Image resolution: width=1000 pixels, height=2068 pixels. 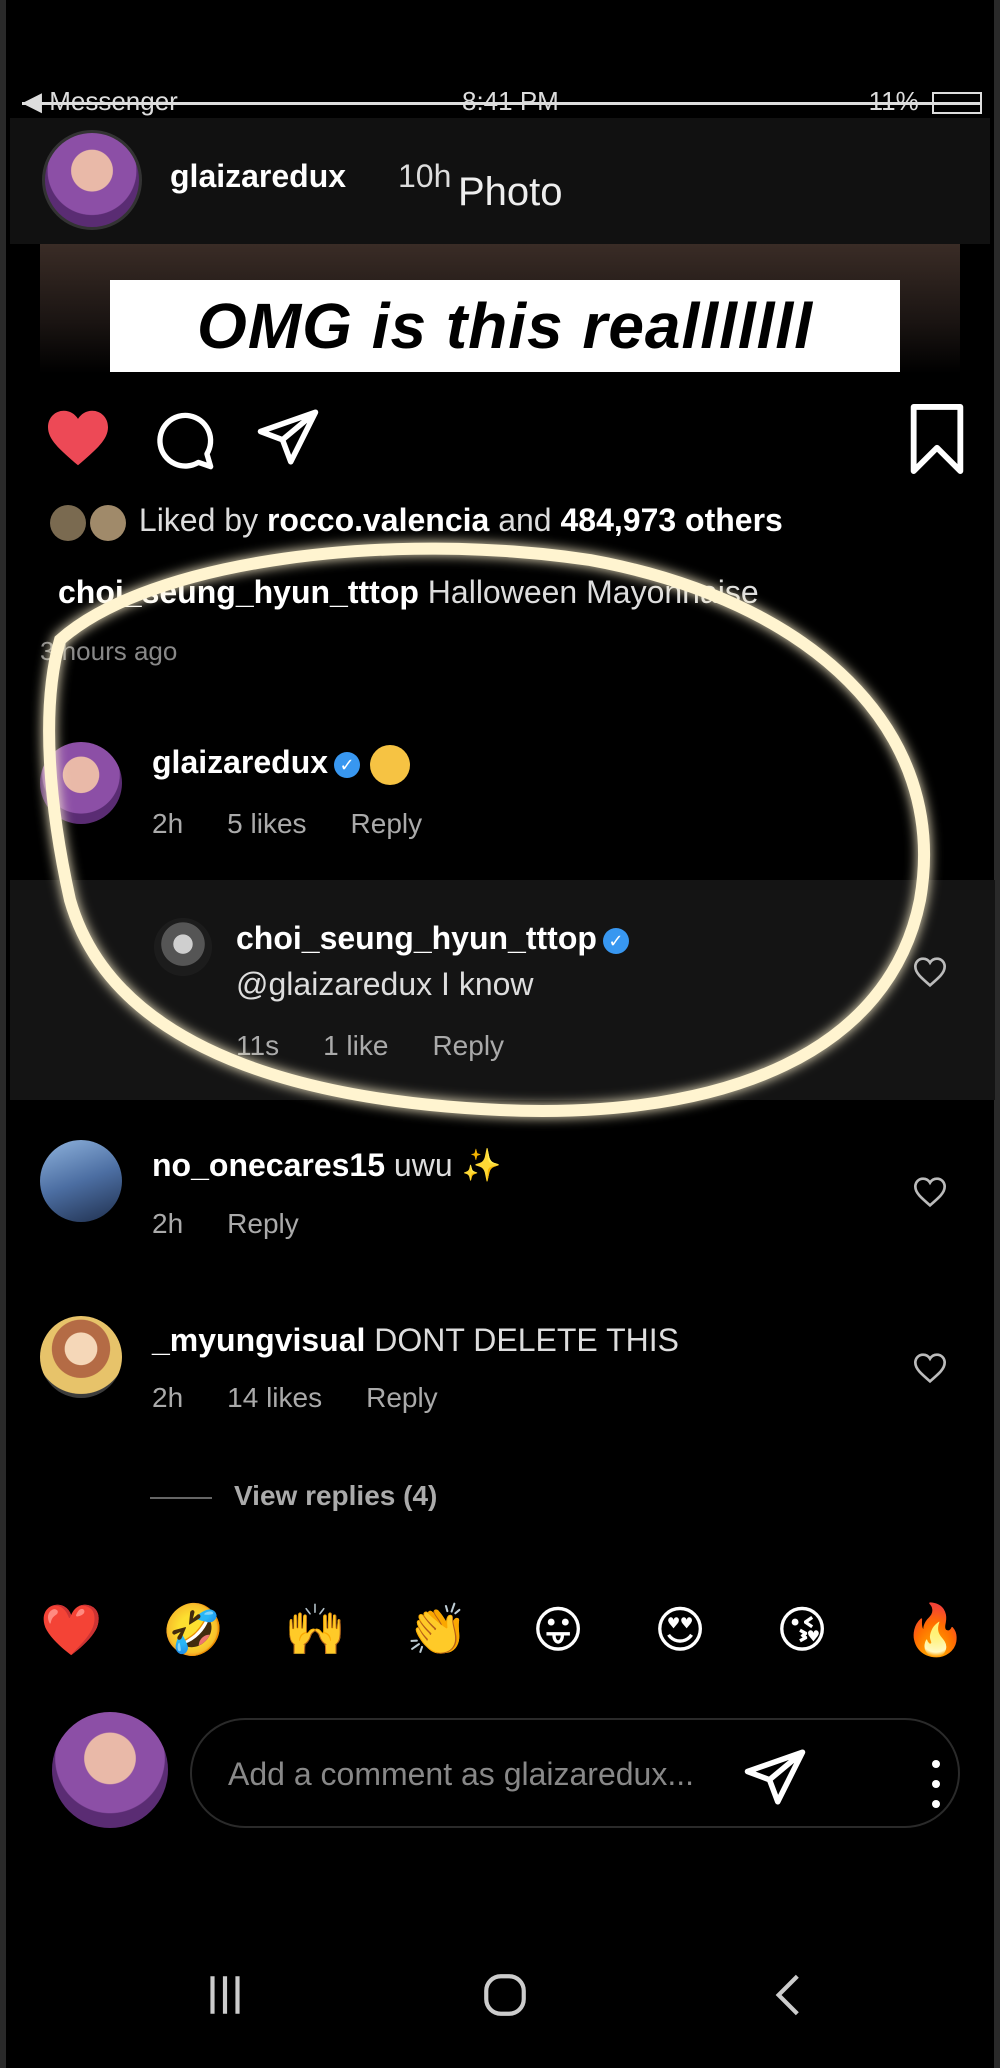 I want to click on comment-meta: 2h Reply, so click(x=247, y=1224).